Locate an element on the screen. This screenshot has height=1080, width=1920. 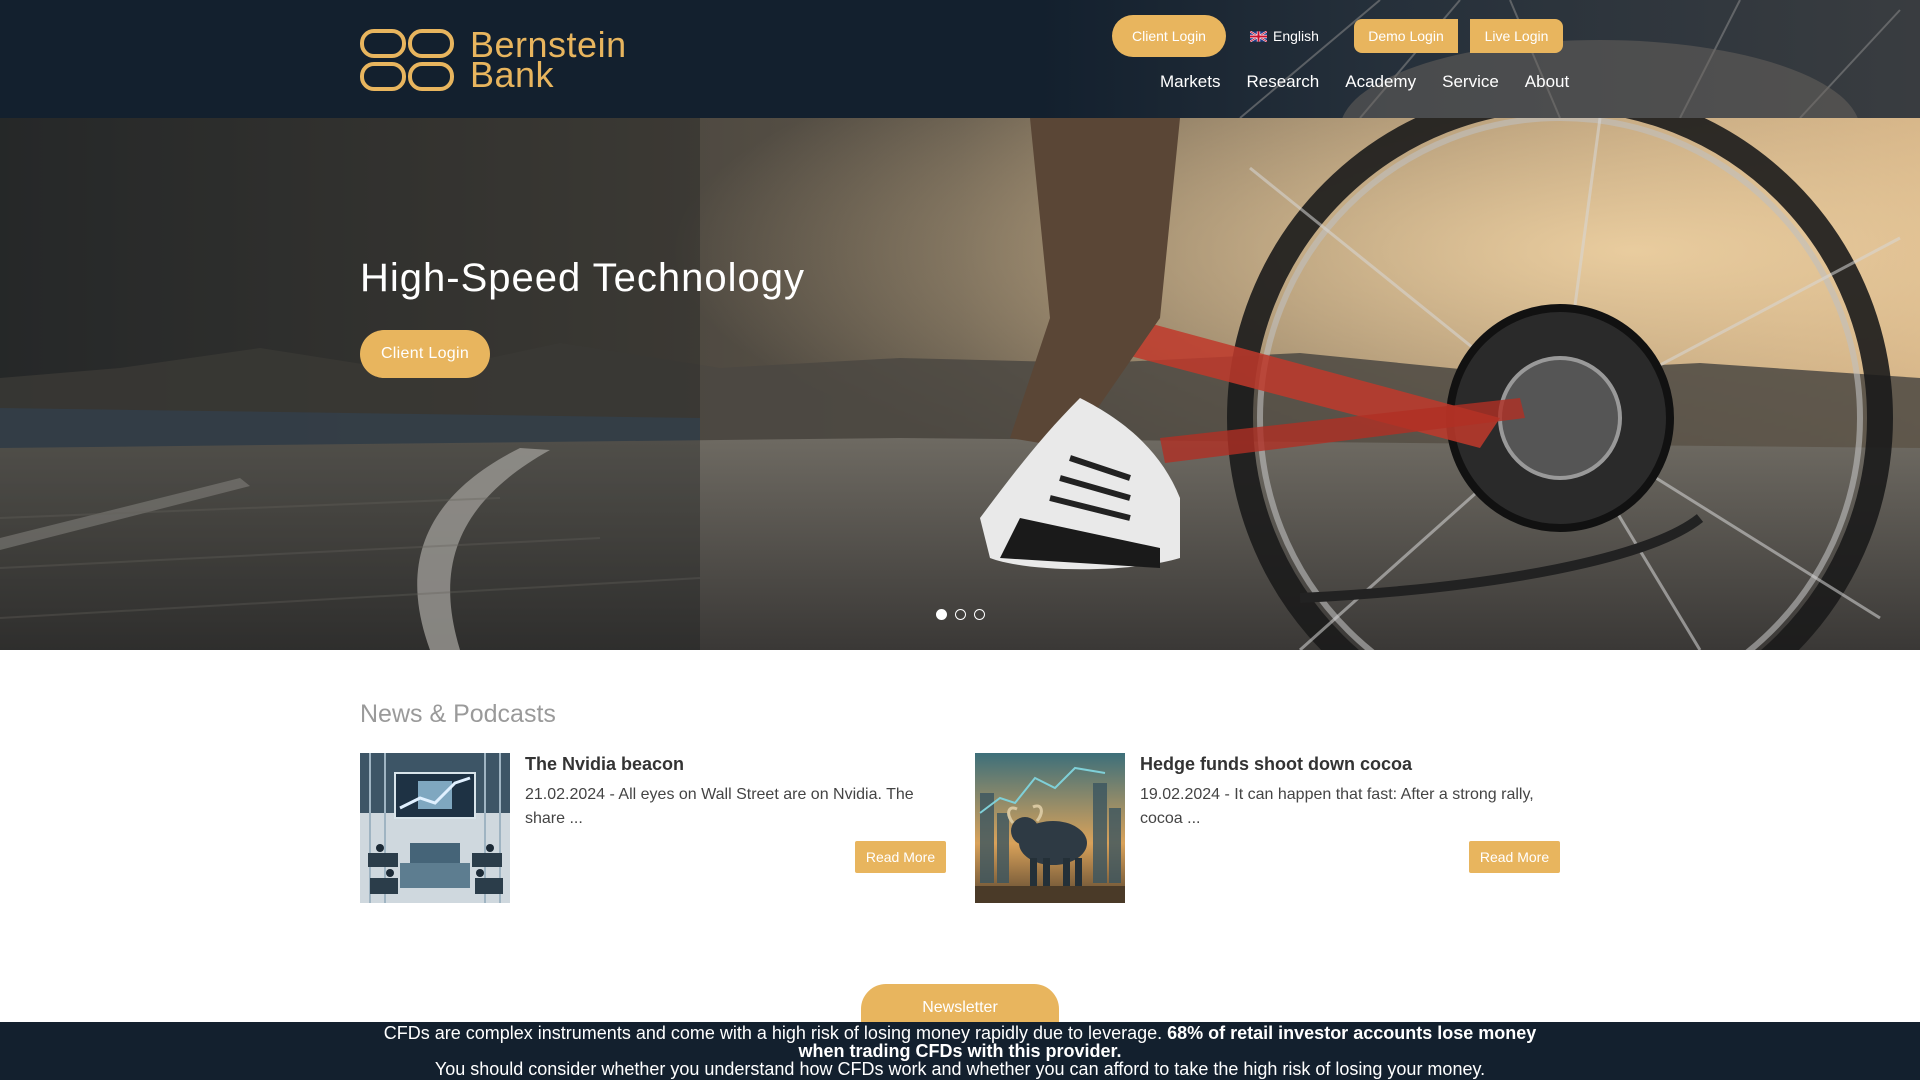
brand-wordmark: Bernstein Bank is located at coordinates (548, 61).